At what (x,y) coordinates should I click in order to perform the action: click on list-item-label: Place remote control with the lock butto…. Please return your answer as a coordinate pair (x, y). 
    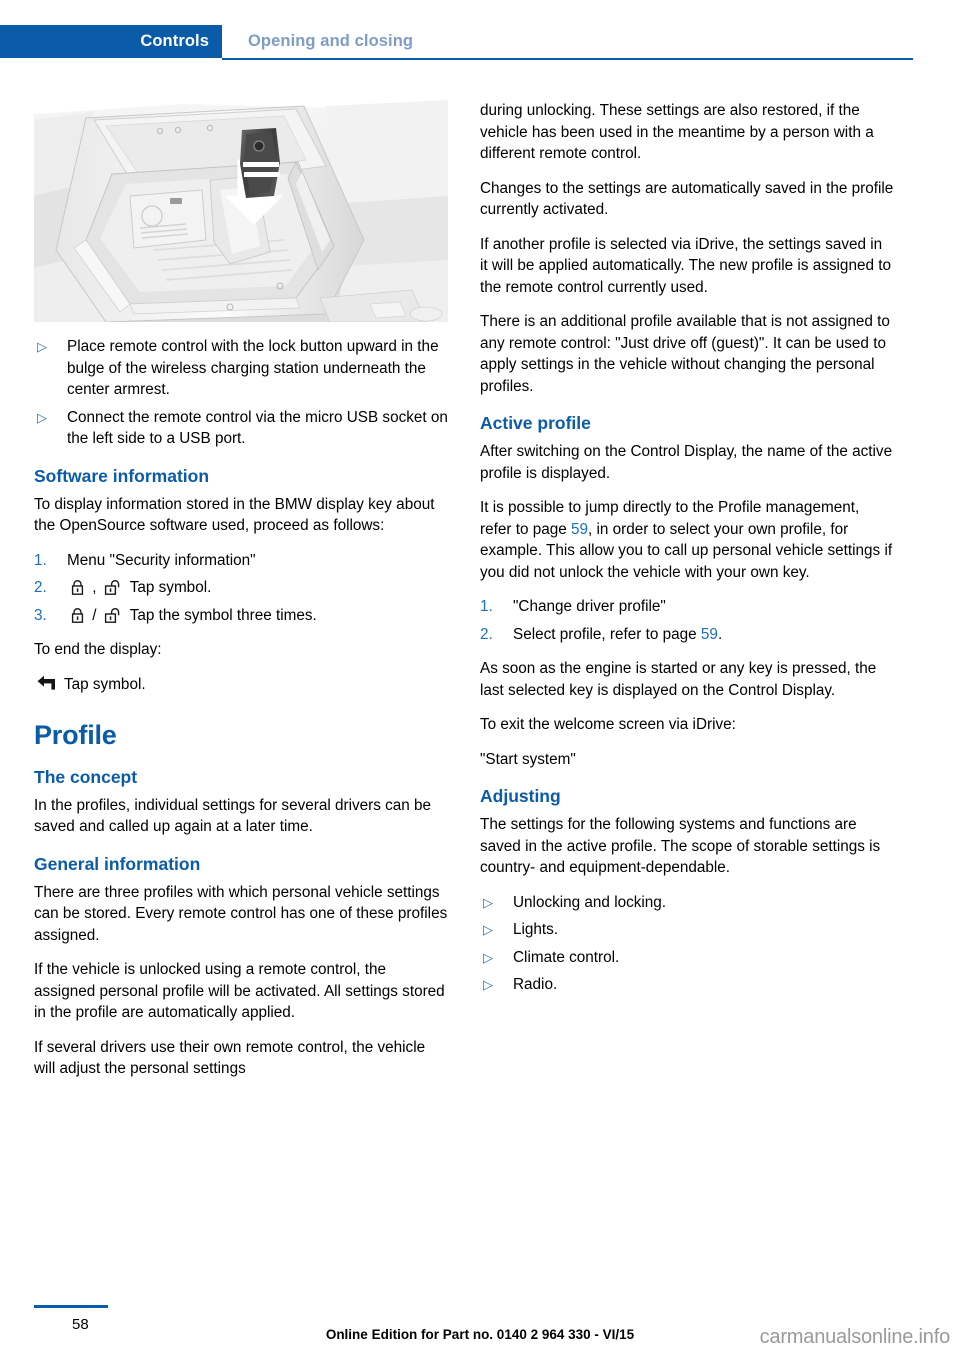
    Looking at the image, I should click on (253, 368).